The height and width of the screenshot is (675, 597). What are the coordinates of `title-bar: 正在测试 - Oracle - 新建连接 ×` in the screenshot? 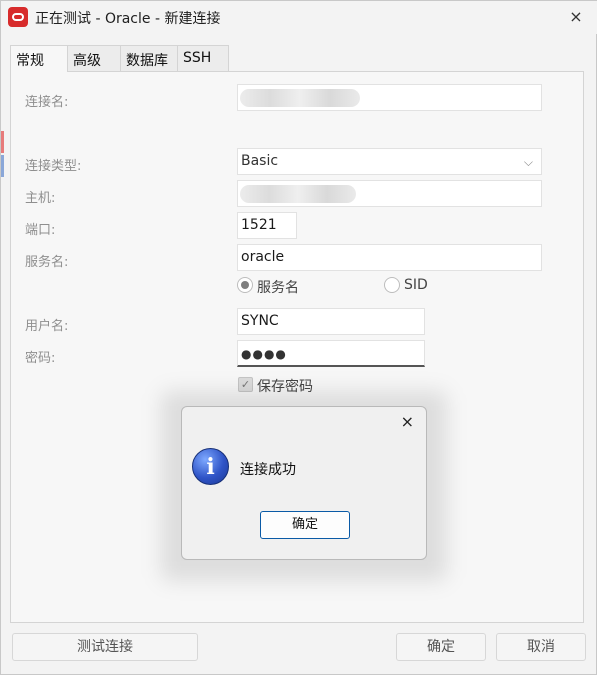 It's located at (299, 17).